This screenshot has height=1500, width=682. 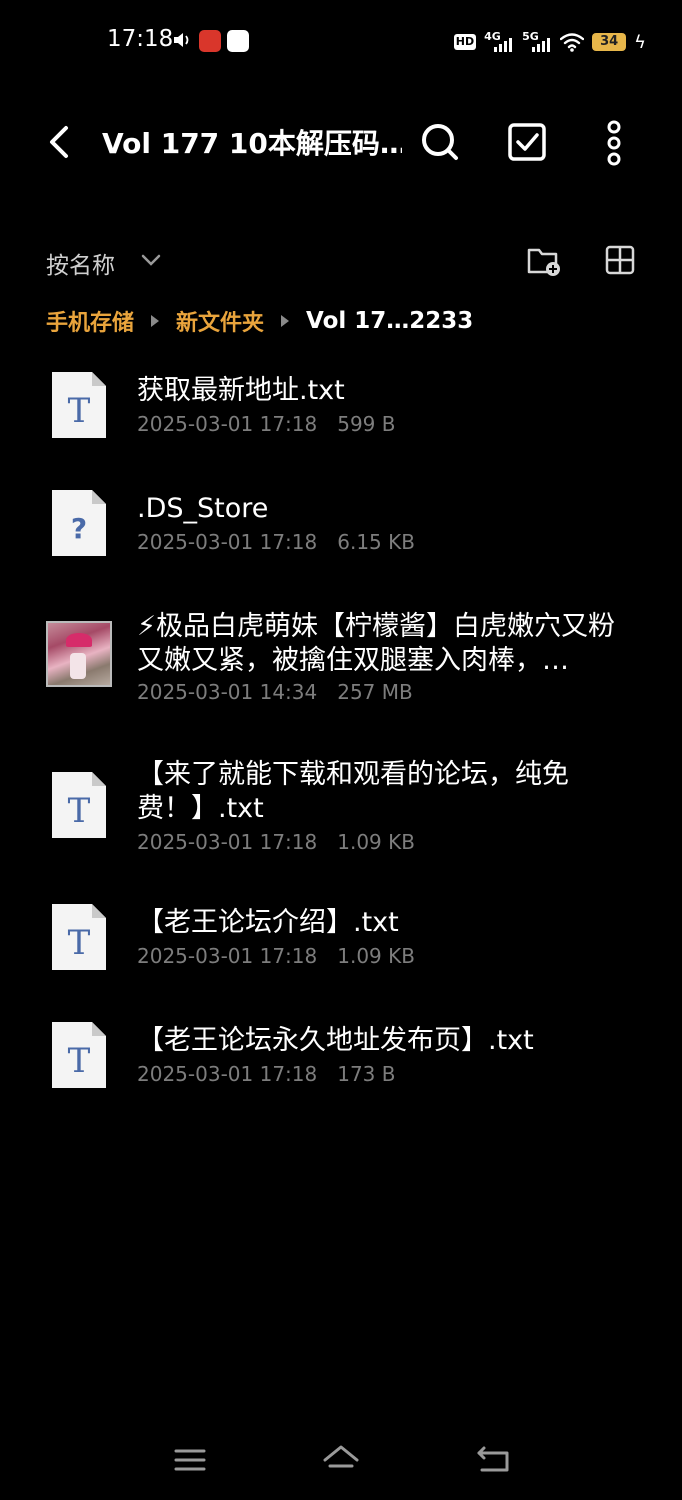 What do you see at coordinates (60, 142) in the screenshot?
I see `back-arrow-icon` at bounding box center [60, 142].